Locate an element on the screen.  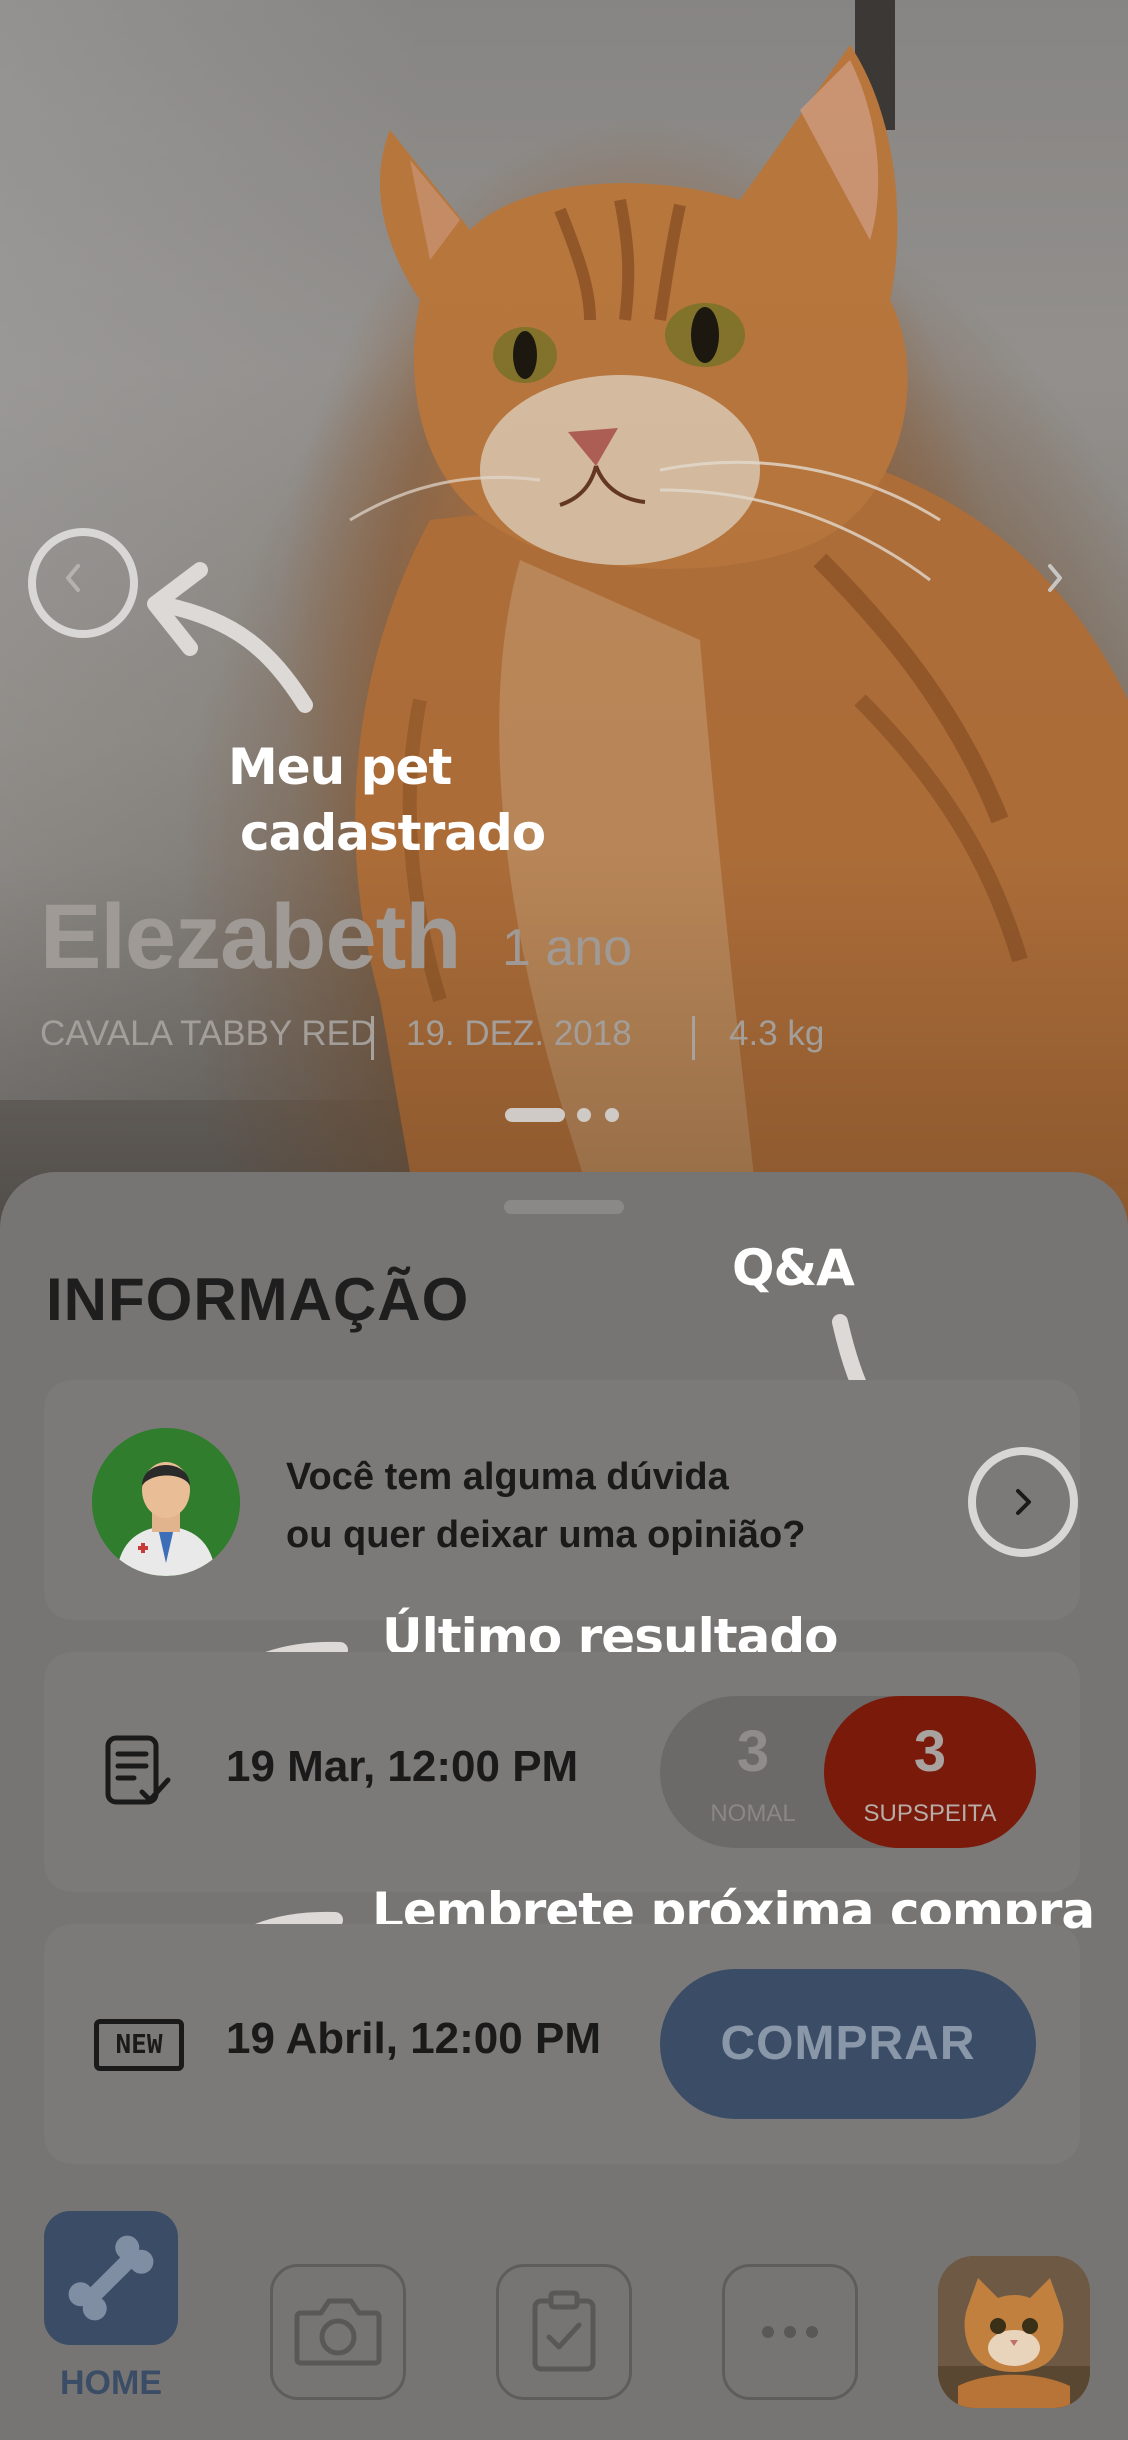
result-date: 19 Mar, 12:00 PM is located at coordinates (402, 1766).